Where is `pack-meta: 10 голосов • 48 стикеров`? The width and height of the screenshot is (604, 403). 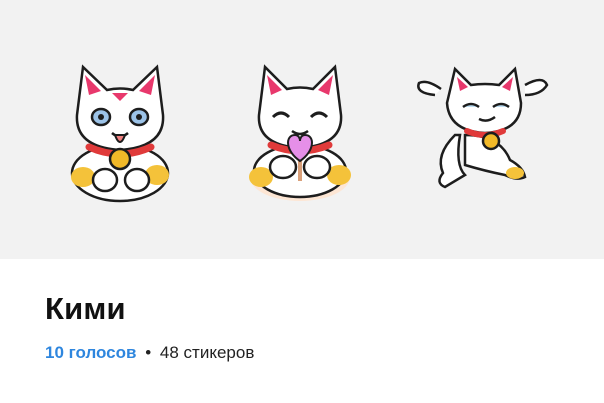
pack-meta: 10 голосов • 48 стикеров is located at coordinates (149, 353).